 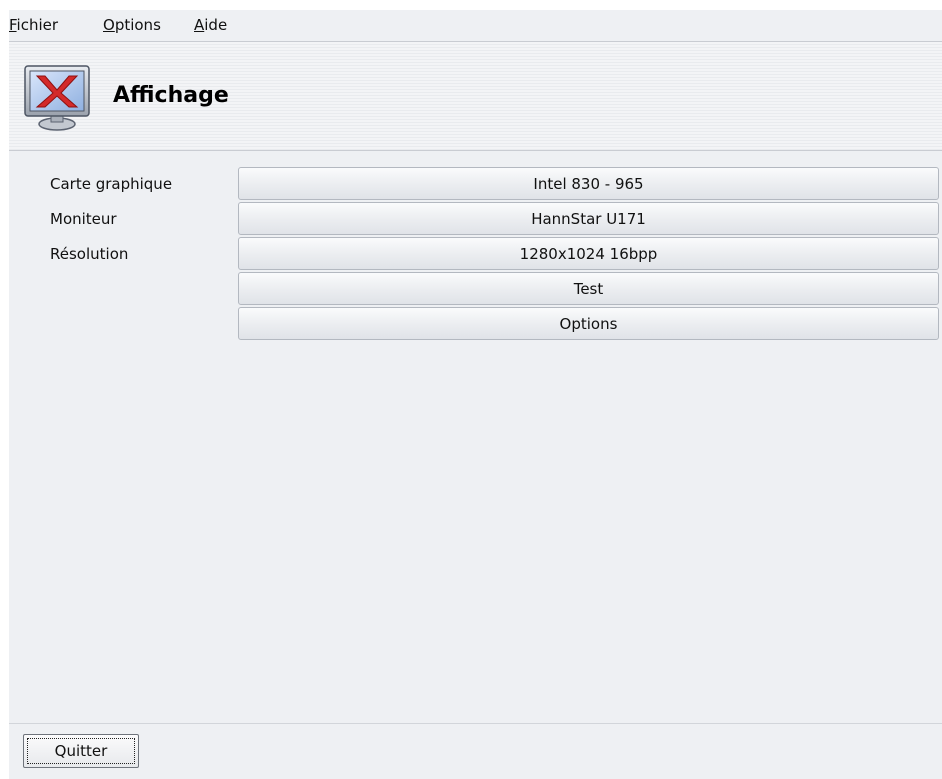 I want to click on quit-button: Quitter, so click(x=81, y=751).